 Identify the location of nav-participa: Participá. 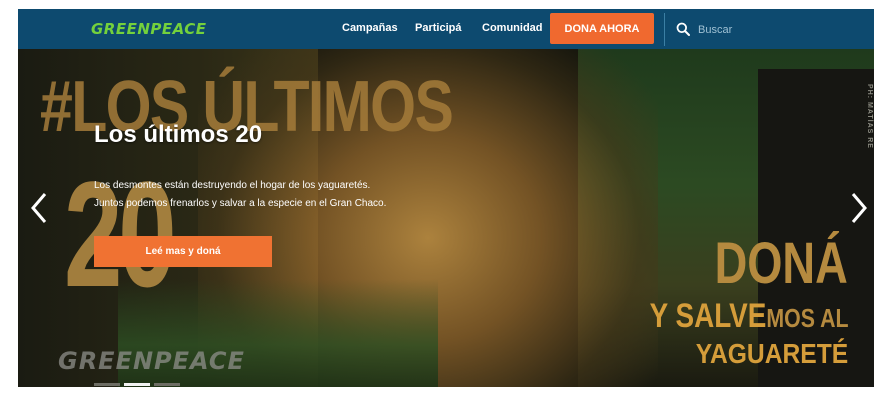
(438, 28).